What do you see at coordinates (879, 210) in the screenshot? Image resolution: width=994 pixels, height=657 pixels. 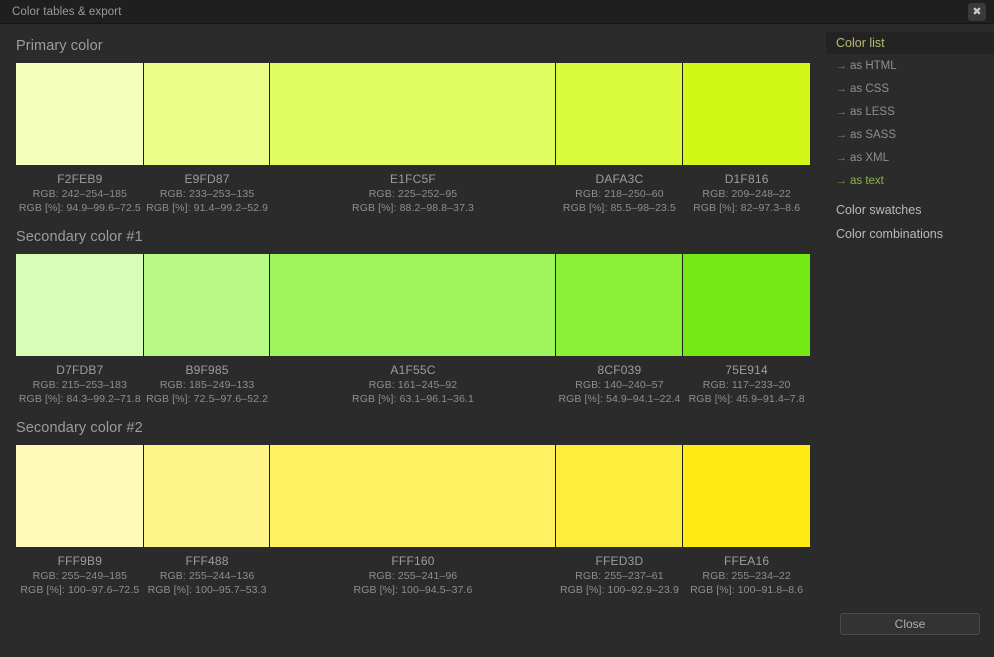 I see `sidebar-group-label: Color swatches` at bounding box center [879, 210].